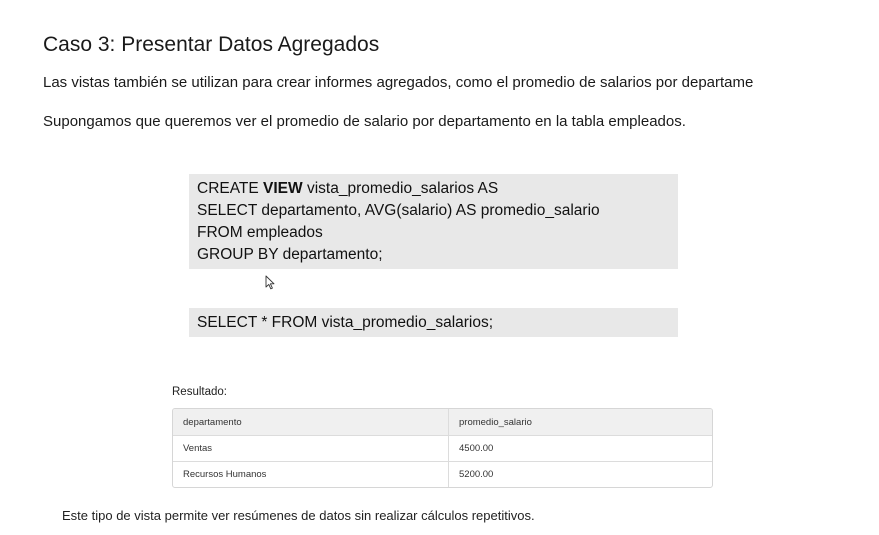  I want to click on table-row: Ventas 4500.00, so click(442, 448).